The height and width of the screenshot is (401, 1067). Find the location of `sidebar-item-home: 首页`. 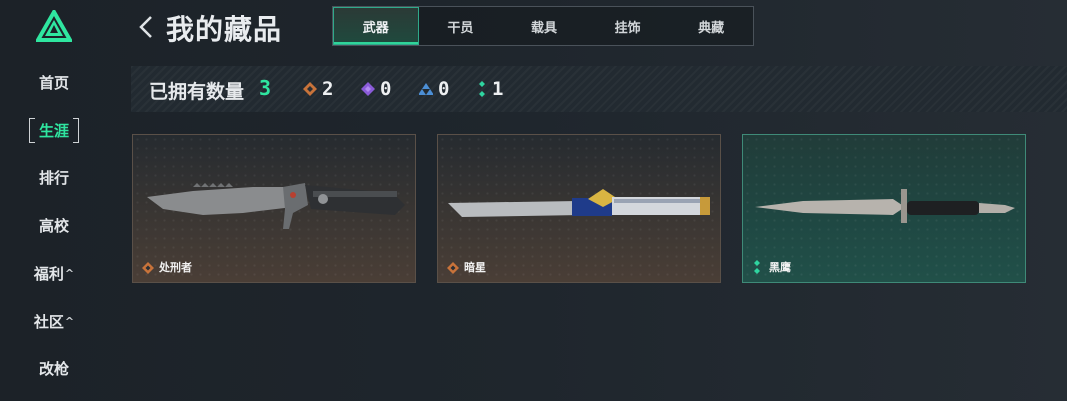

sidebar-item-home: 首页 is located at coordinates (54, 82).